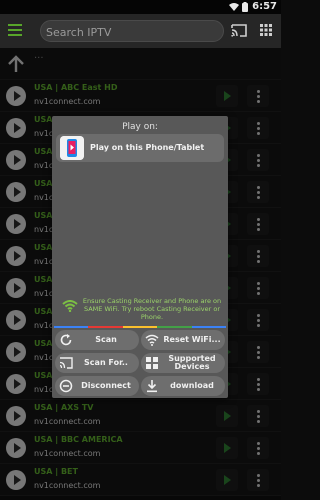 The image size is (320, 500). What do you see at coordinates (192, 362) in the screenshot?
I see `supported-devices-label: Supported Devices` at bounding box center [192, 362].